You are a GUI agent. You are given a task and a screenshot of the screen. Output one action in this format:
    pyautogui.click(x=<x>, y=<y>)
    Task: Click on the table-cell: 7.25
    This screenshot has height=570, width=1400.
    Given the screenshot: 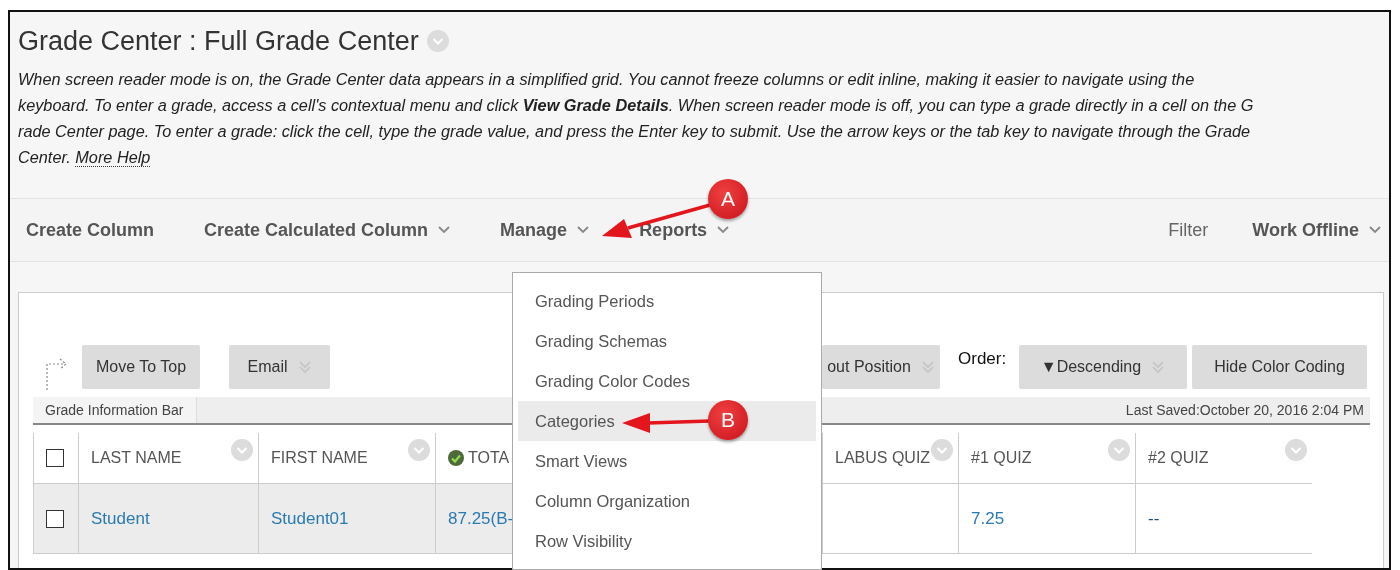 What is the action you would take?
    pyautogui.click(x=1046, y=519)
    